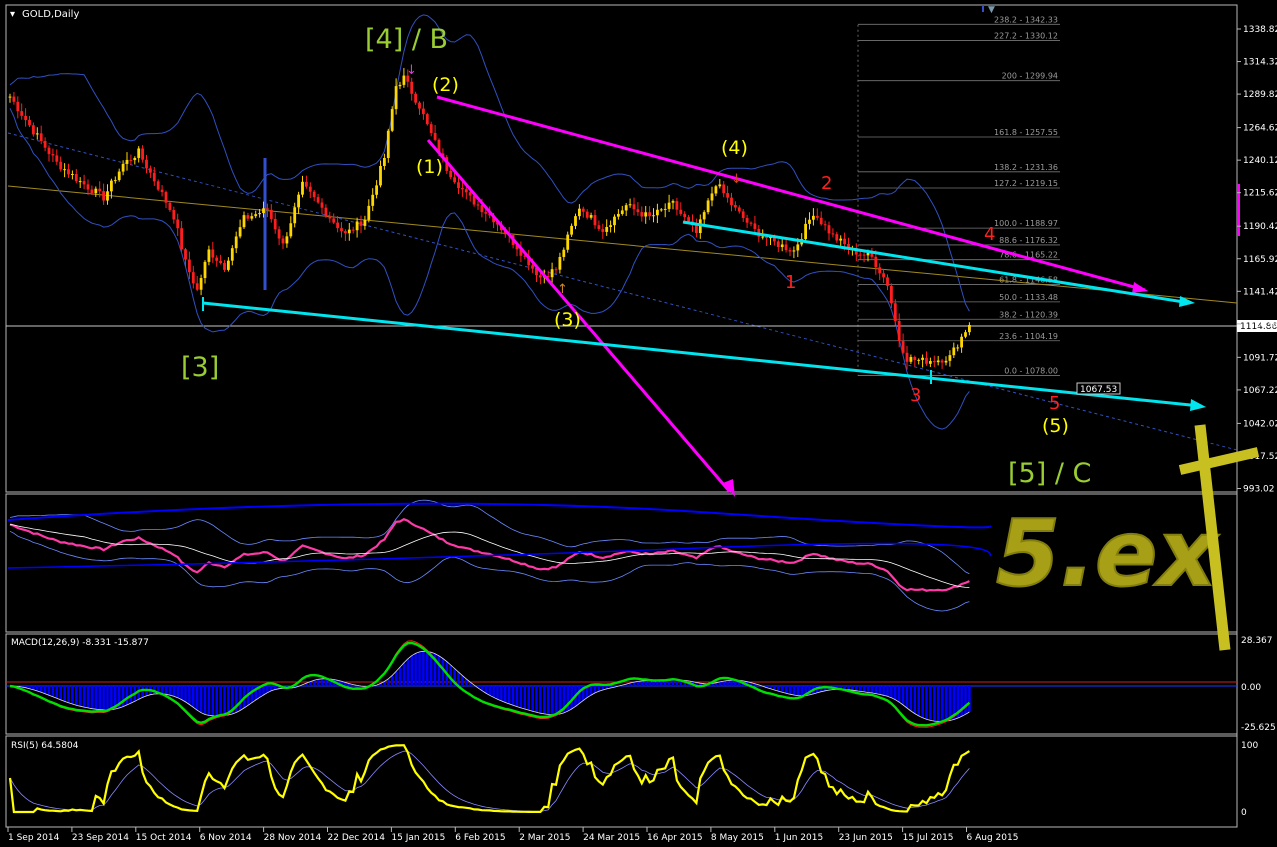  Describe the element at coordinates (100, 838) in the screenshot. I see `date-tick-label: 23 Sep 2014` at that location.